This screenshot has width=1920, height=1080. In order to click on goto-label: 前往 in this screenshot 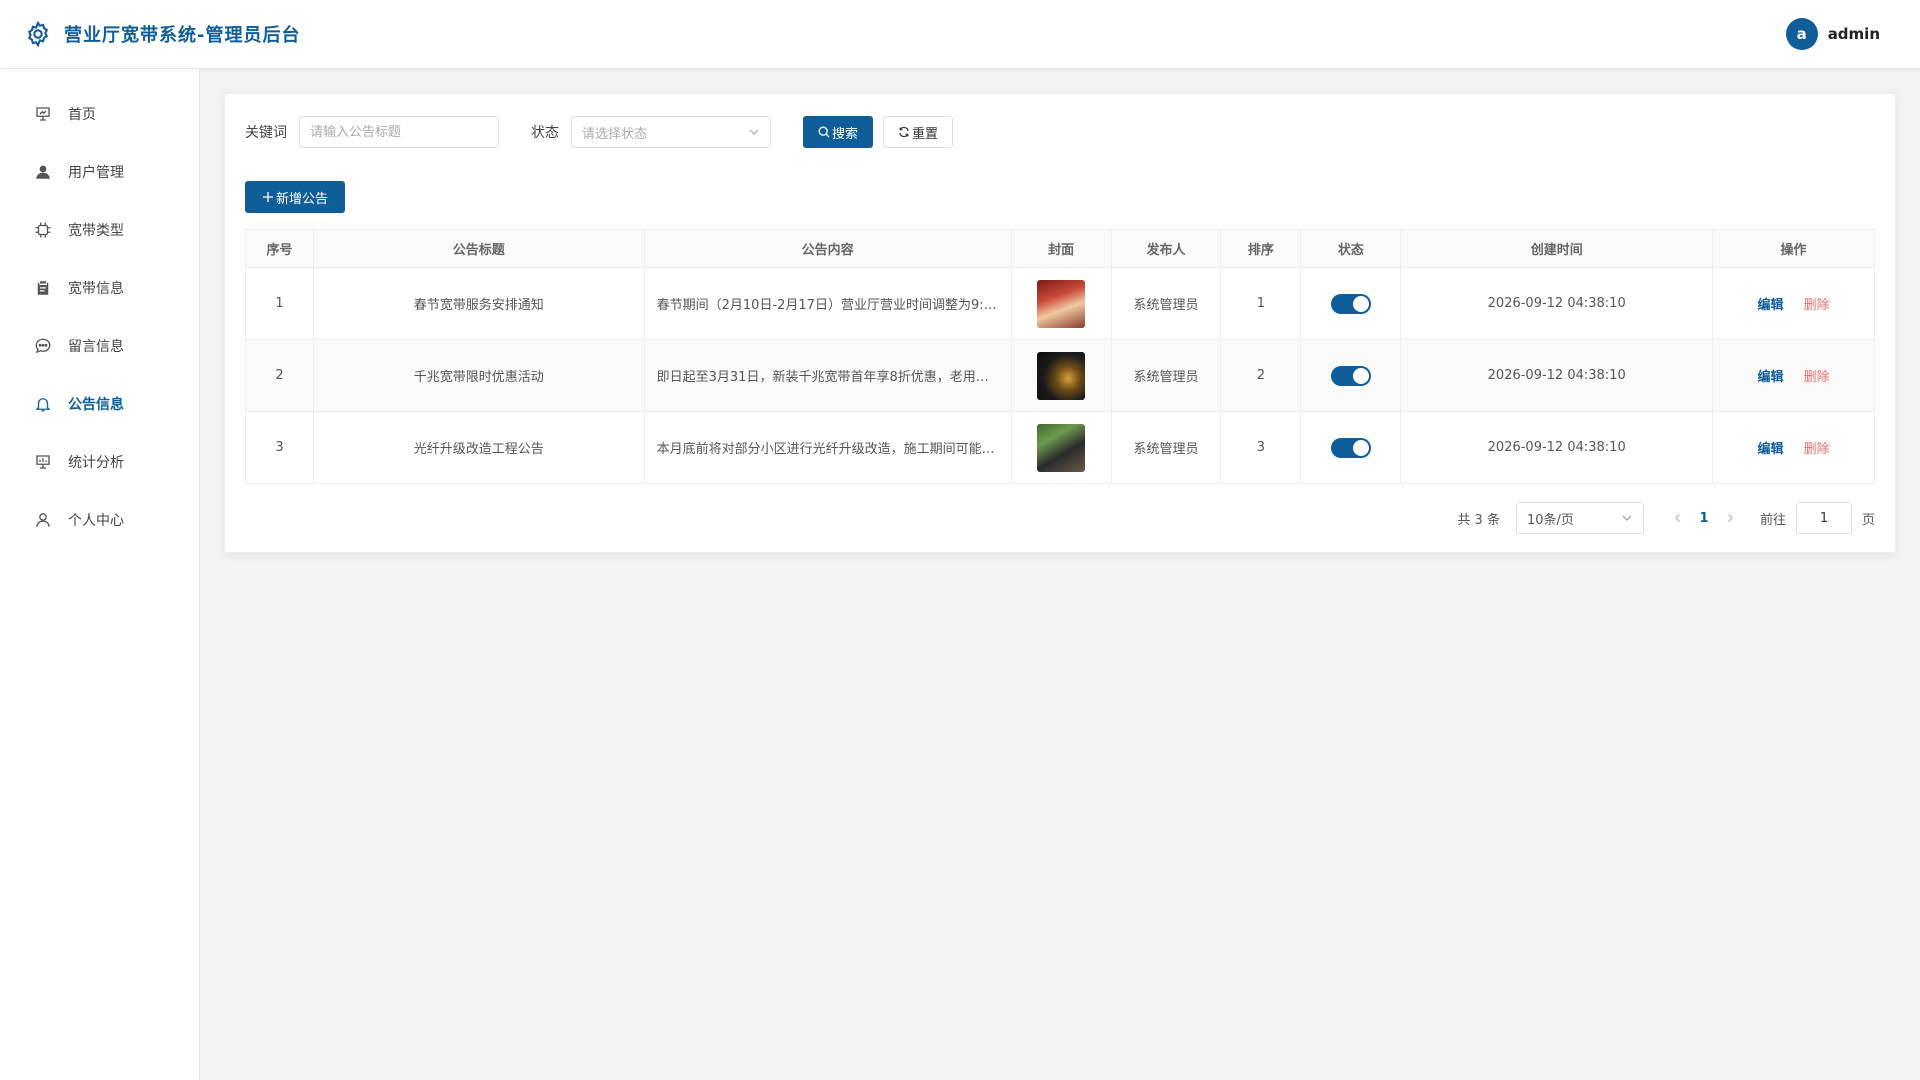, I will do `click(1772, 520)`.